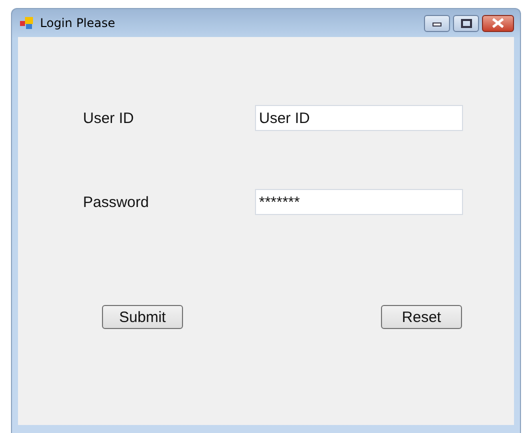  What do you see at coordinates (437, 23) in the screenshot?
I see `minimize-button` at bounding box center [437, 23].